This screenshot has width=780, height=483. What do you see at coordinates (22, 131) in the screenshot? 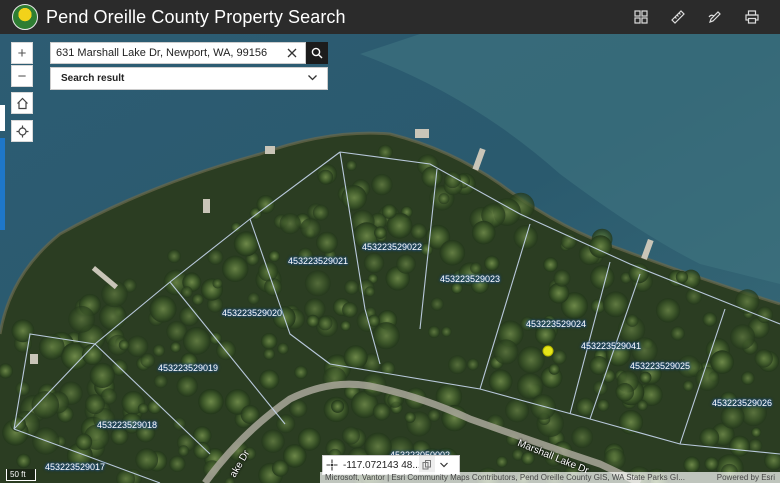
I see `locate-button` at bounding box center [22, 131].